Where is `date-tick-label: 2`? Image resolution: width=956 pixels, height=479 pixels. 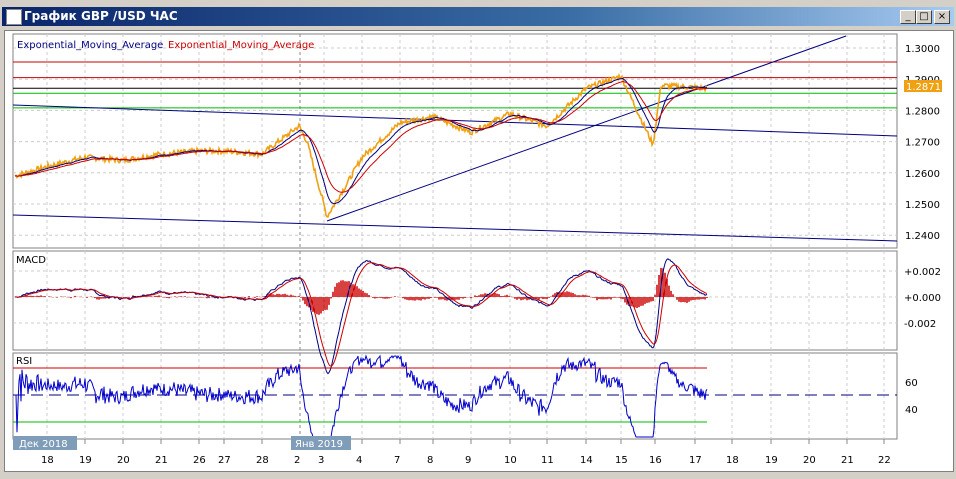 date-tick-label: 2 is located at coordinates (297, 460).